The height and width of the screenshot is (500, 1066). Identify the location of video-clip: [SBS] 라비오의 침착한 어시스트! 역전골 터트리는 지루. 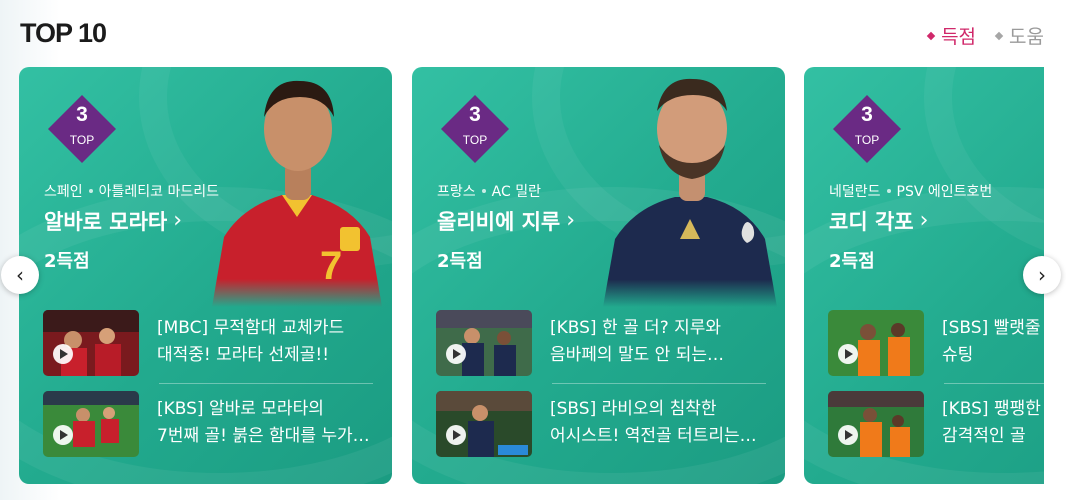
(606, 424).